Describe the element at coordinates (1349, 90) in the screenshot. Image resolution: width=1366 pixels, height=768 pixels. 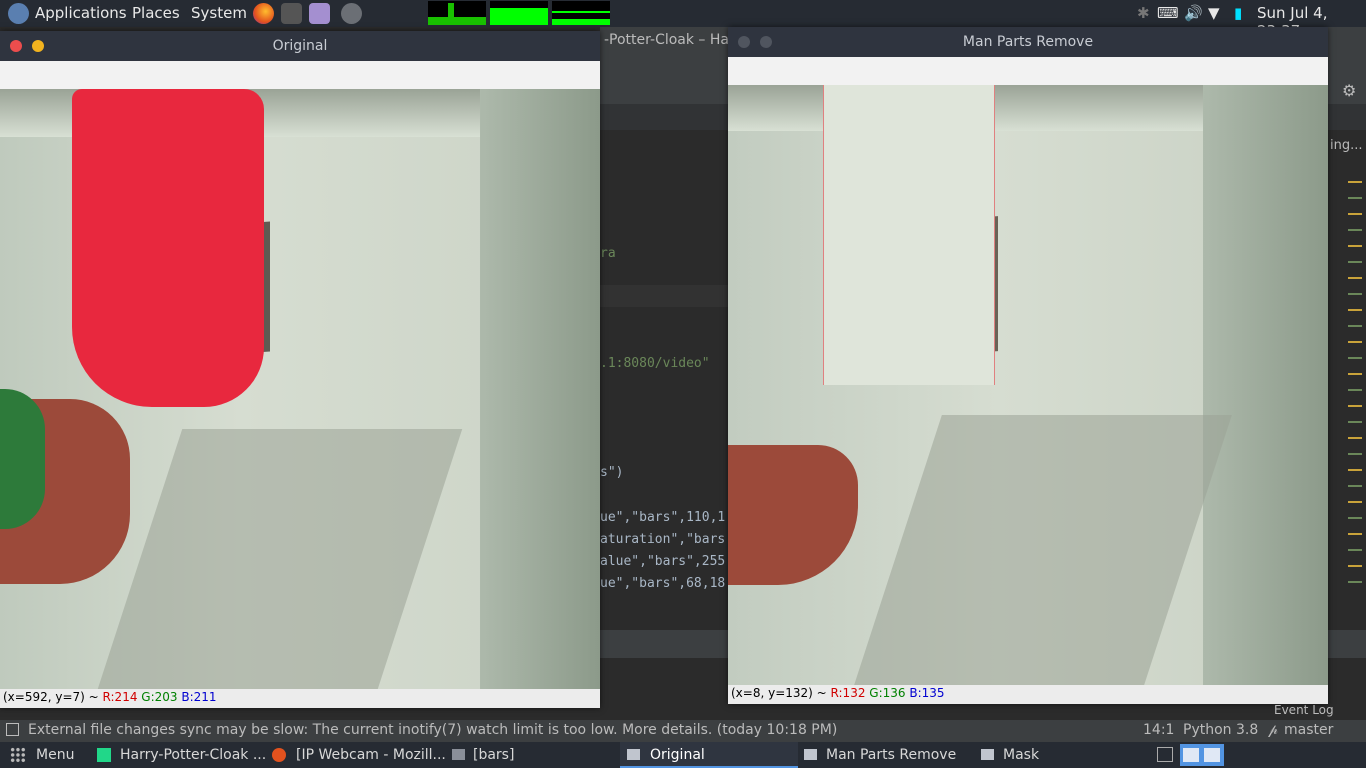
I see `ide-gear-icon: ⚙` at that location.